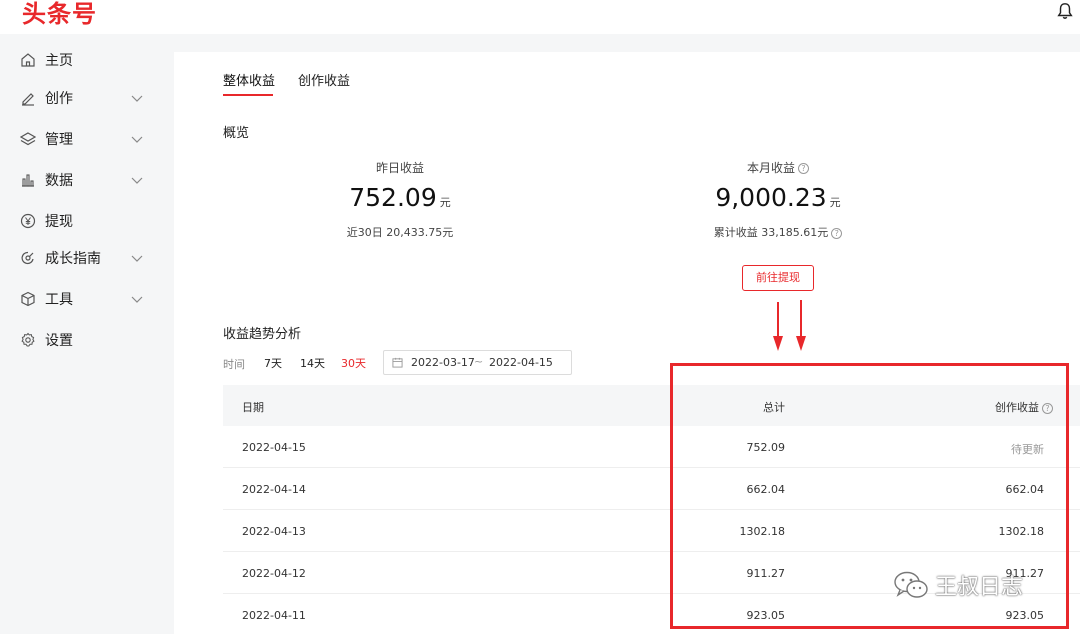  Describe the element at coordinates (86, 98) in the screenshot. I see `sidebar-item-create: 创作` at that location.